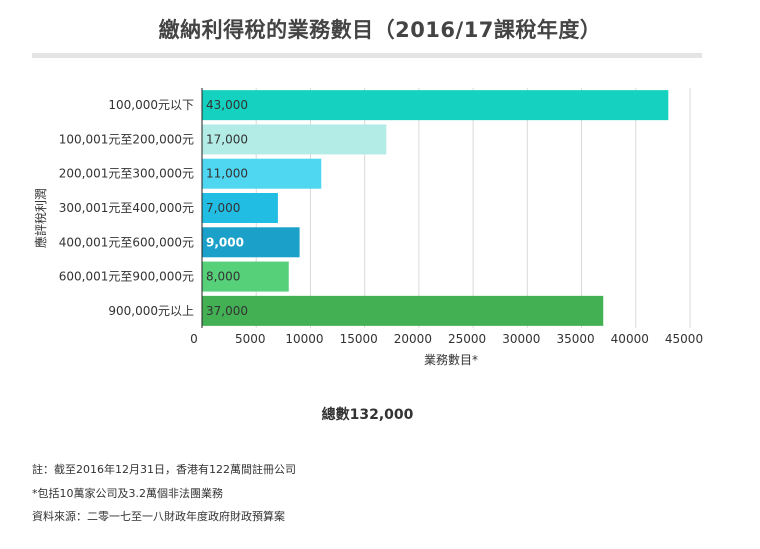  What do you see at coordinates (575, 339) in the screenshot?
I see `x-tick-label: 35000` at bounding box center [575, 339].